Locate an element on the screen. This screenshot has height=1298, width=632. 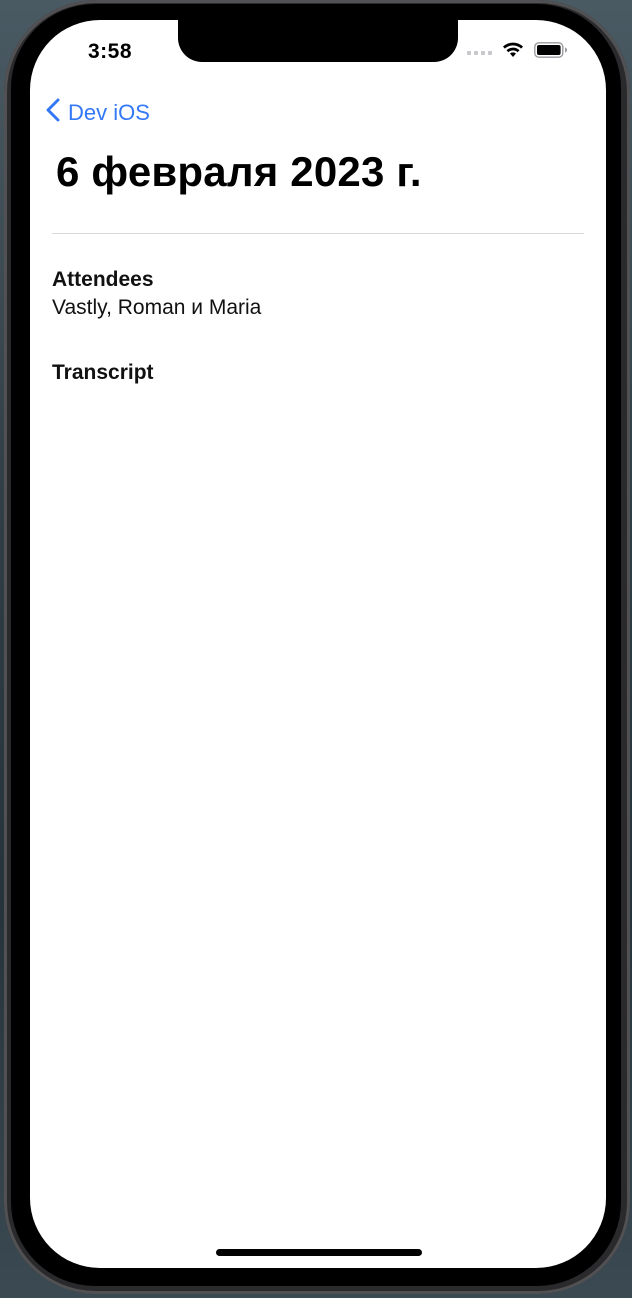
attendees-heading: Attendees is located at coordinates (103, 279).